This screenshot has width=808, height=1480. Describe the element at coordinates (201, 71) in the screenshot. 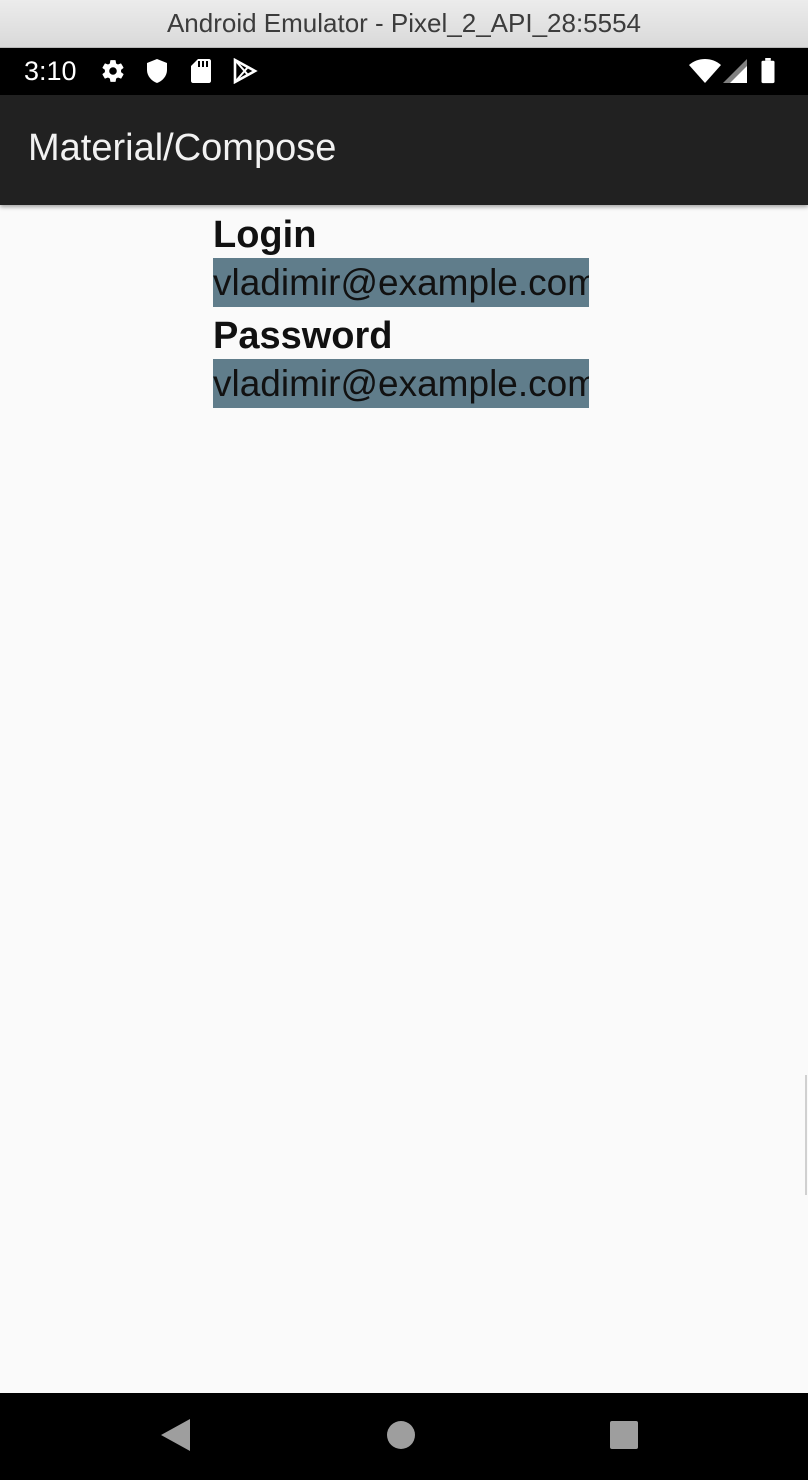

I see `sd-card-icon` at that location.